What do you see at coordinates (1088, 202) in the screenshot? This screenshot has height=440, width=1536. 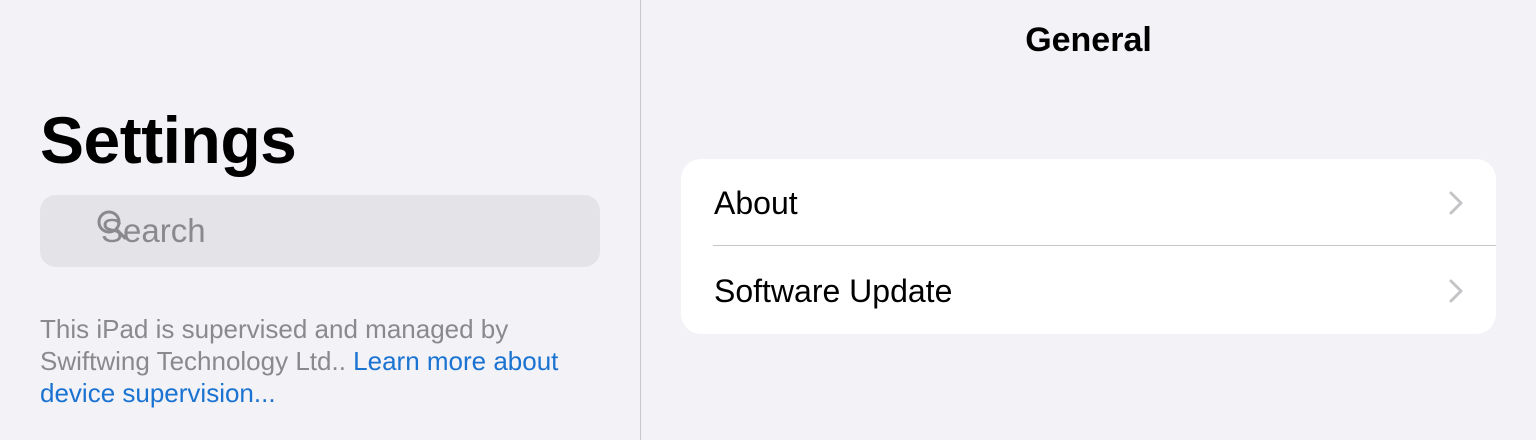 I see `about-row: About` at bounding box center [1088, 202].